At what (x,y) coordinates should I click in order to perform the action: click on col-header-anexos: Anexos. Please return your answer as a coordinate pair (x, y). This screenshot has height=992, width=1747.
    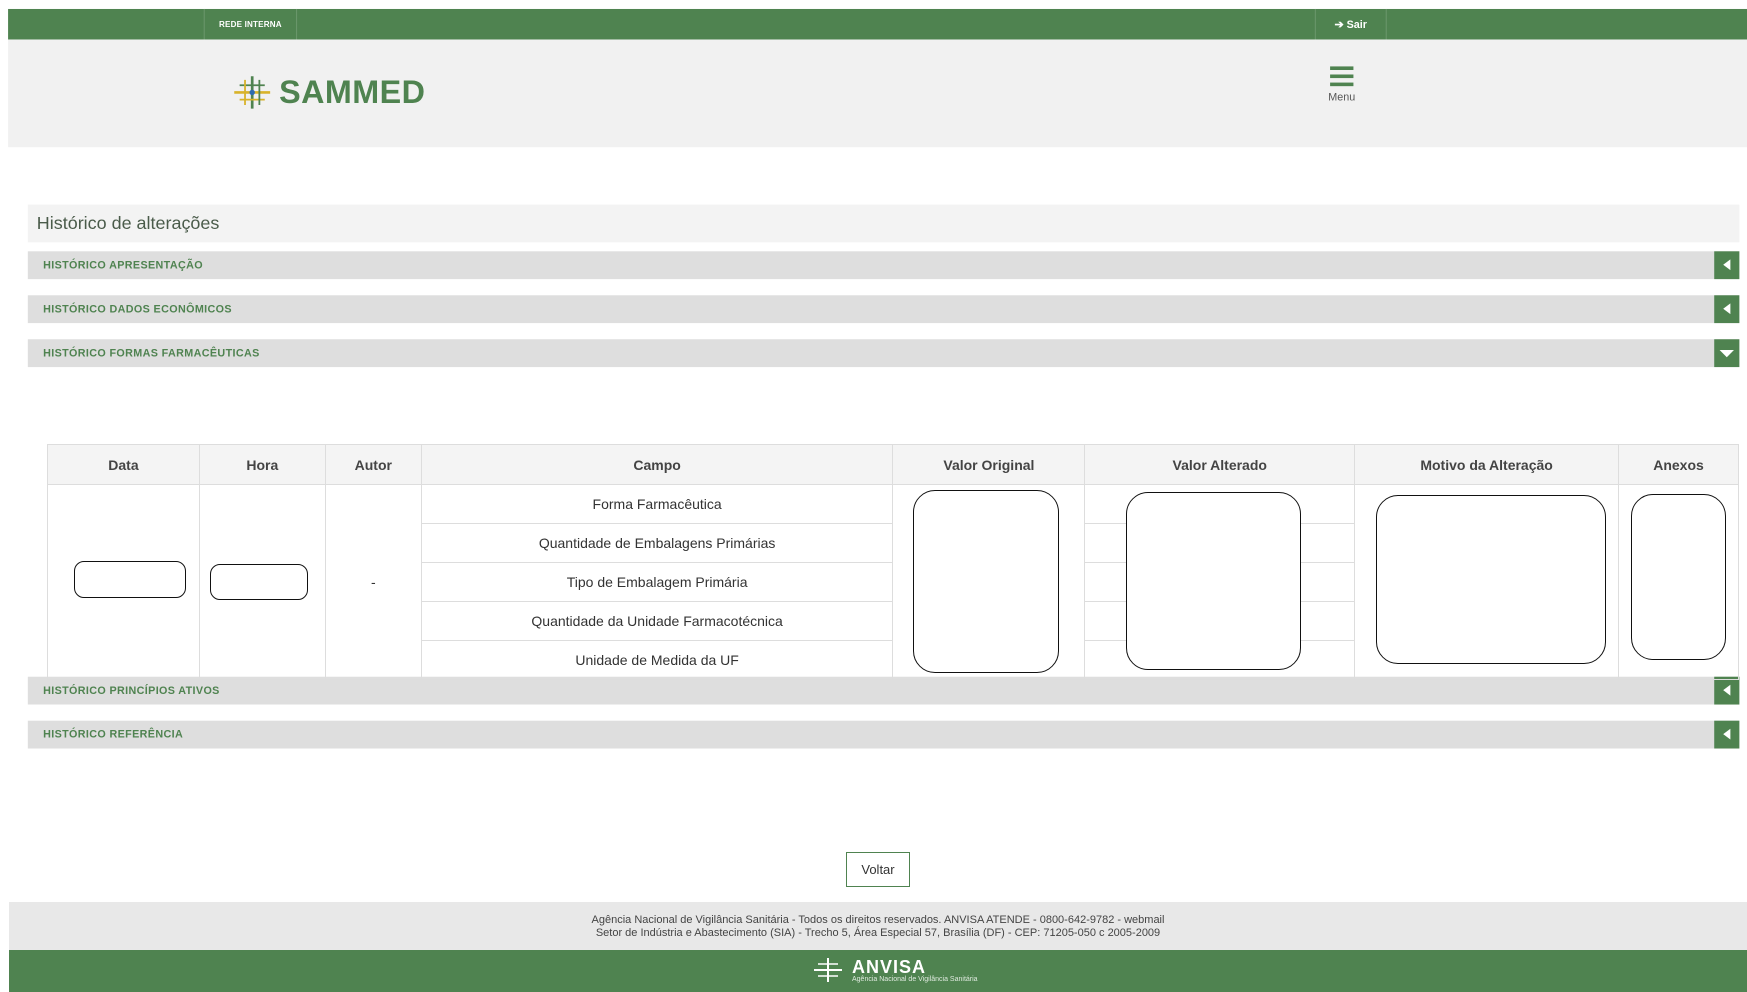
    Looking at the image, I should click on (1678, 464).